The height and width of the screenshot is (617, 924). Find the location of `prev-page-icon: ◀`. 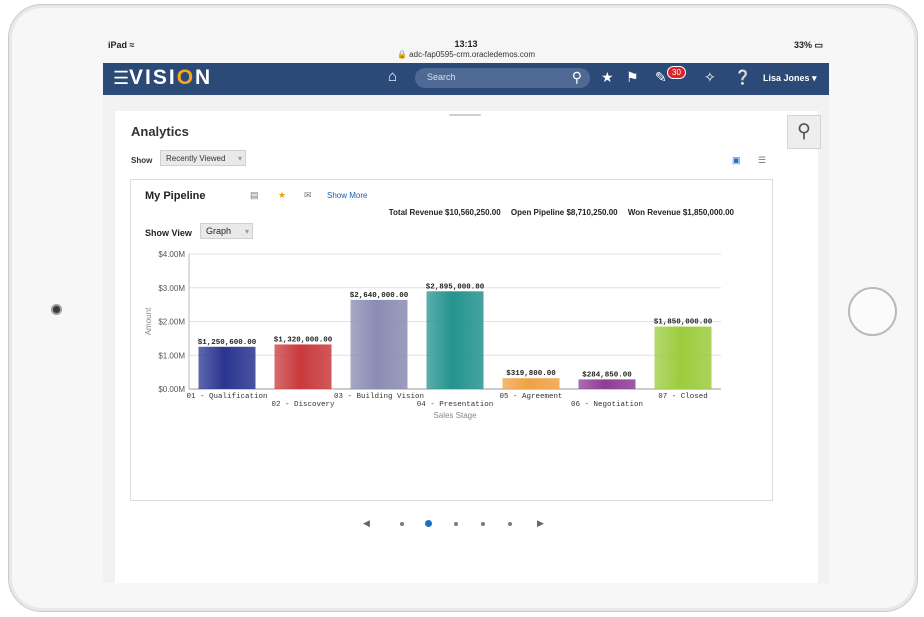

prev-page-icon: ◀ is located at coordinates (366, 523).